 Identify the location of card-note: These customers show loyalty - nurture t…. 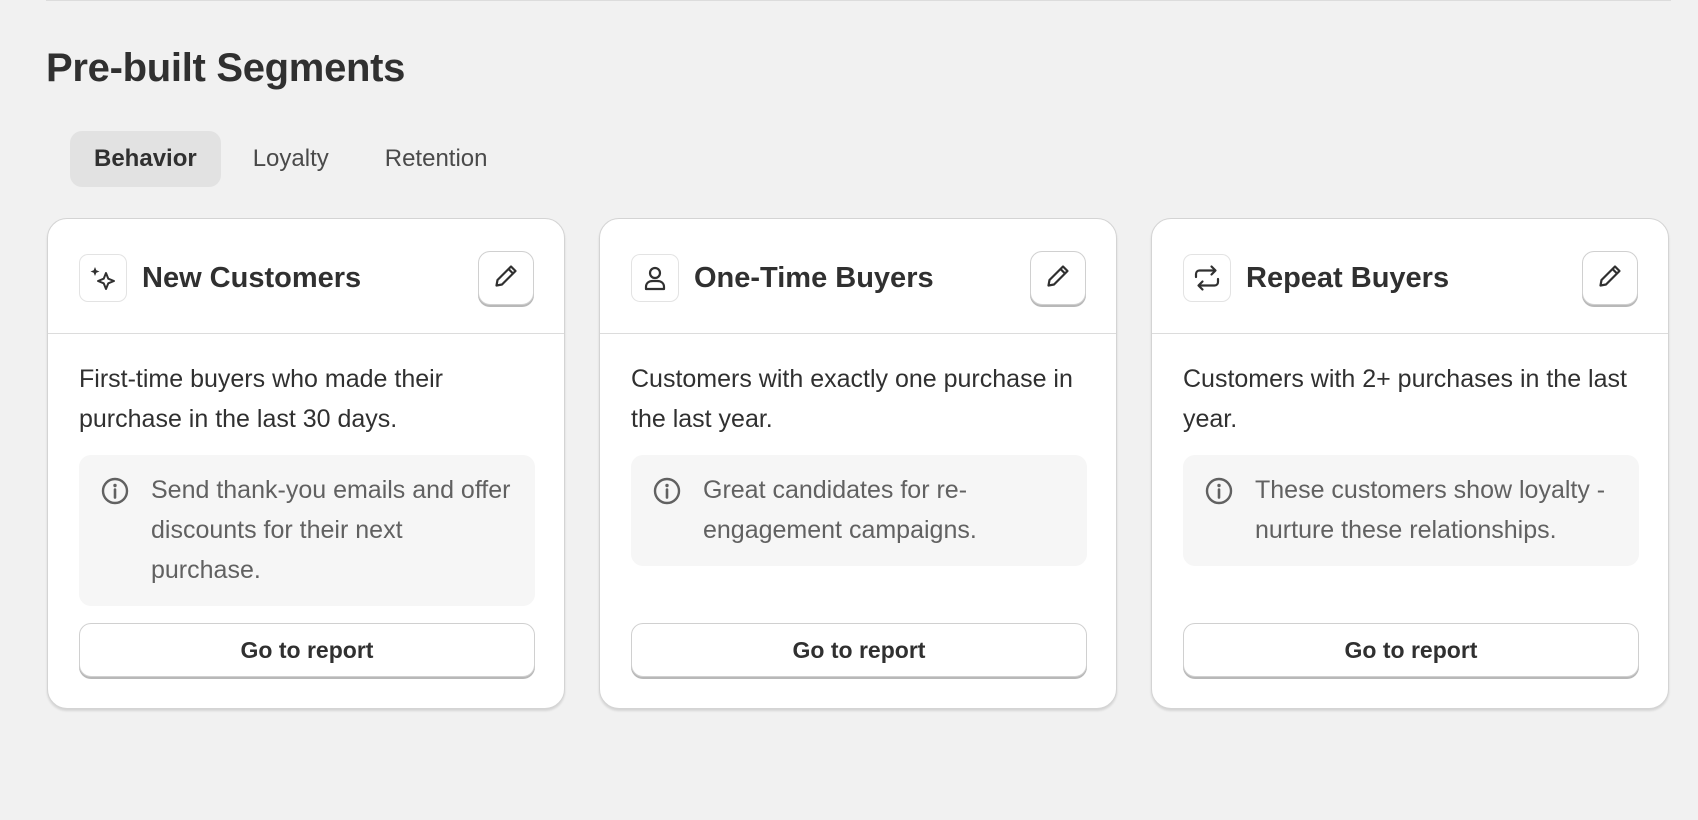
(1411, 510).